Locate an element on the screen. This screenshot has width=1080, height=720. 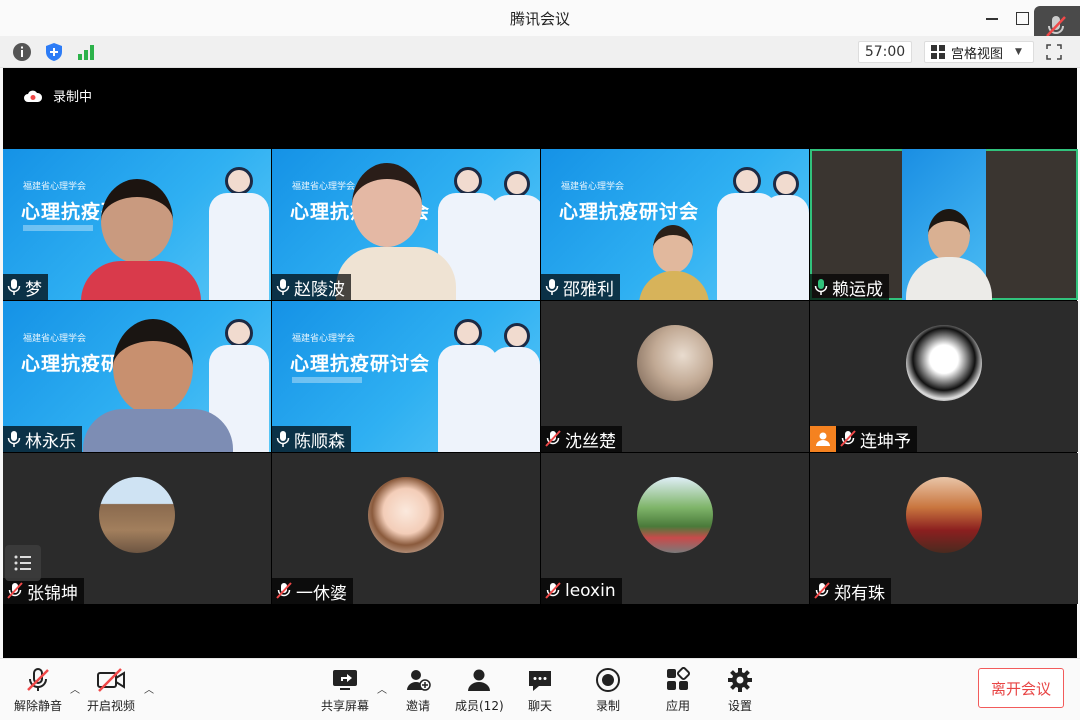
participant-tile: 福建省心理学会 心理抗疫研讨会 林永乐 is located at coordinates (137, 376).